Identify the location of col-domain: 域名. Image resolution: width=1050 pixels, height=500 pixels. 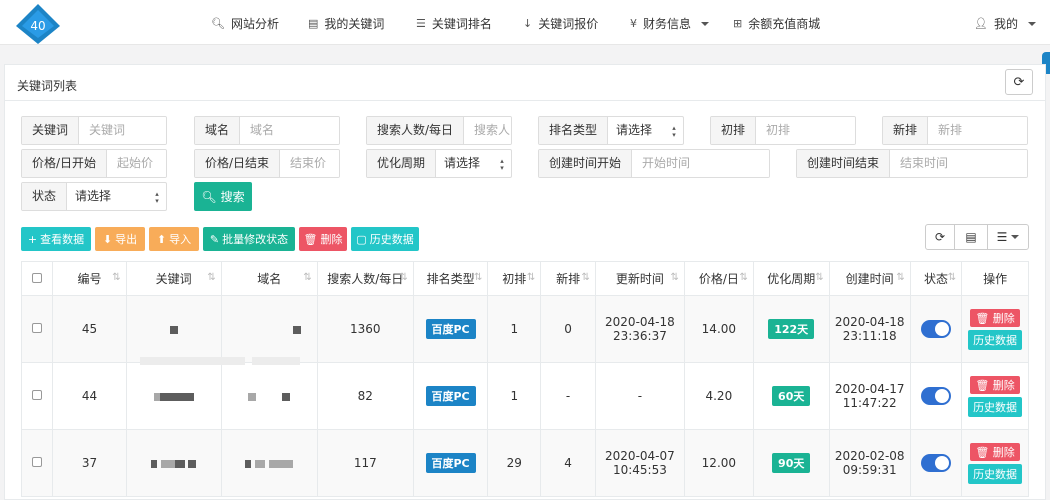
(269, 278).